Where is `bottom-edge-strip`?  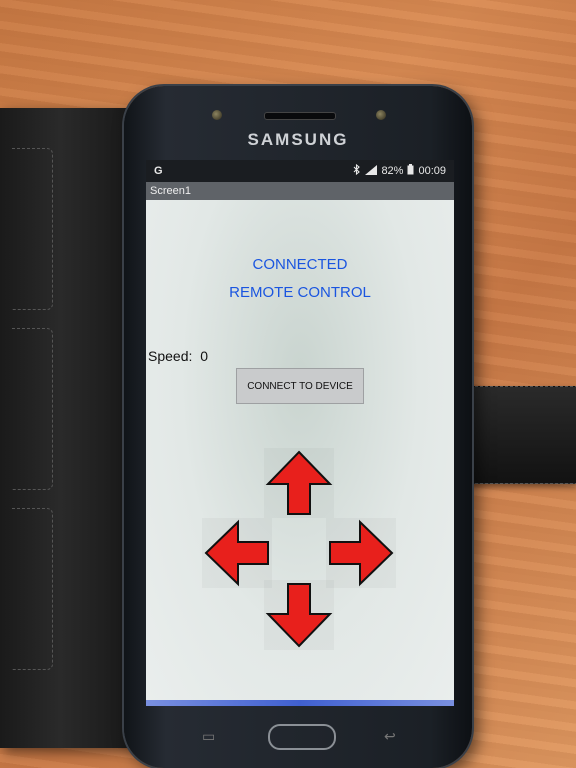
bottom-edge-strip is located at coordinates (300, 703).